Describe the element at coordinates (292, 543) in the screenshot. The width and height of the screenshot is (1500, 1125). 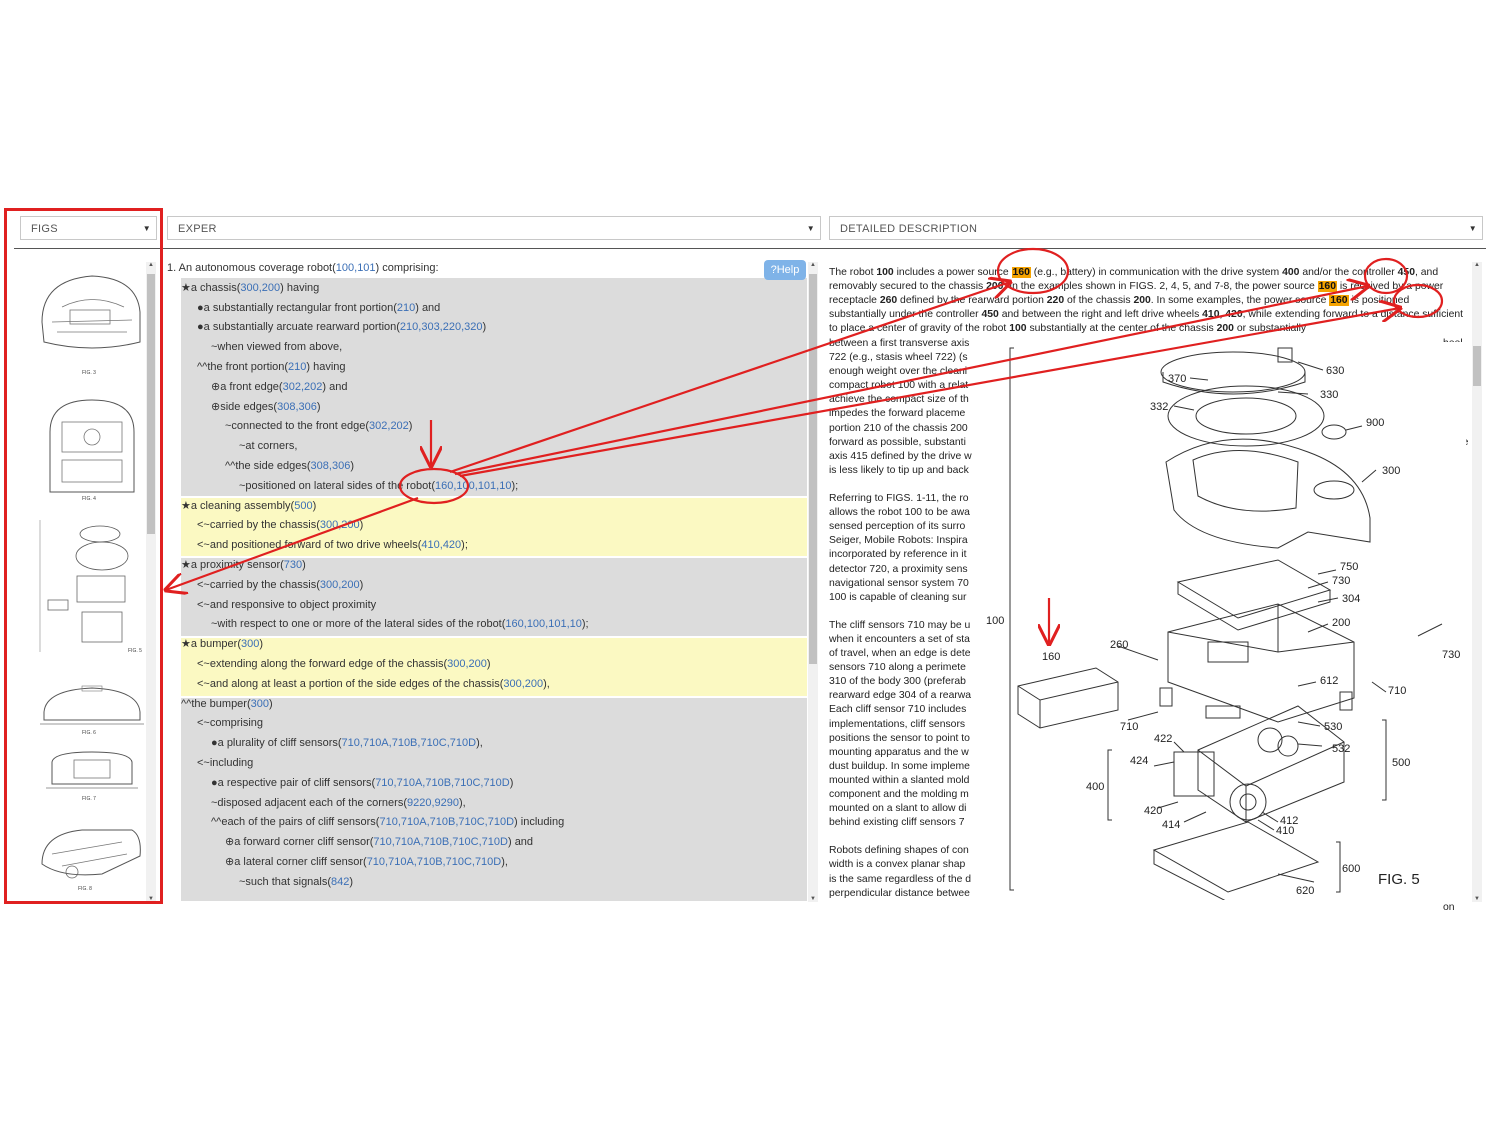
I see `arrow-to-figs-icon` at that location.